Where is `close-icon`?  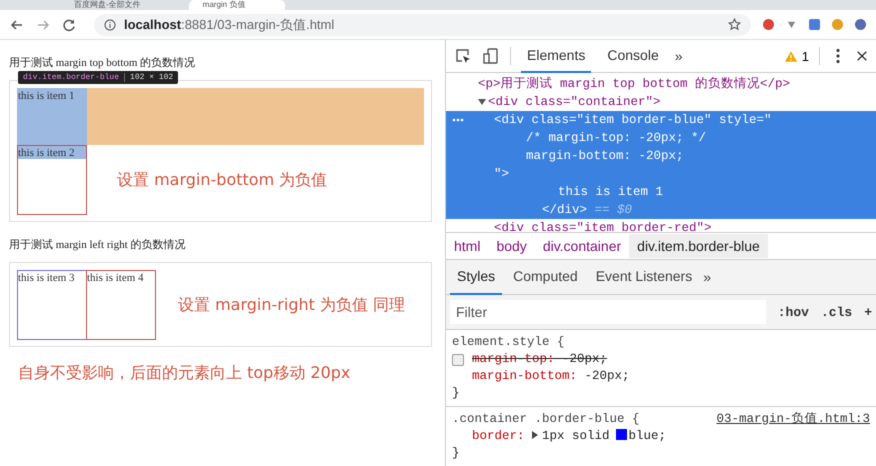
close-icon is located at coordinates (862, 56).